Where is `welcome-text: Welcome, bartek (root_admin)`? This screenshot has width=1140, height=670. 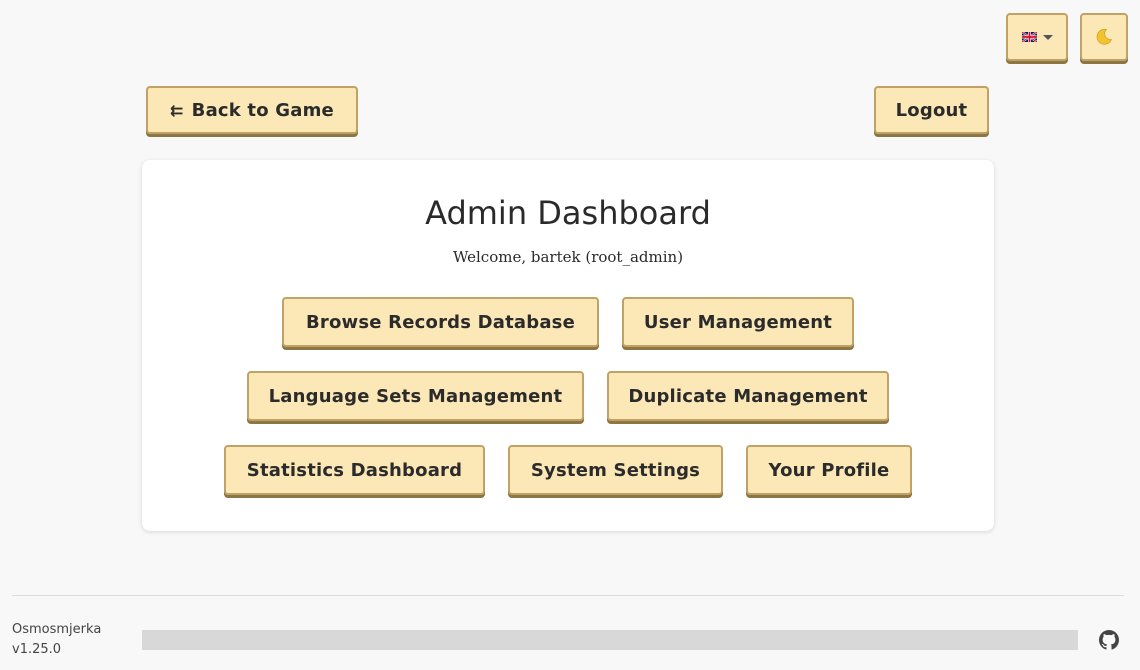
welcome-text: Welcome, bartek (root_admin) is located at coordinates (568, 257).